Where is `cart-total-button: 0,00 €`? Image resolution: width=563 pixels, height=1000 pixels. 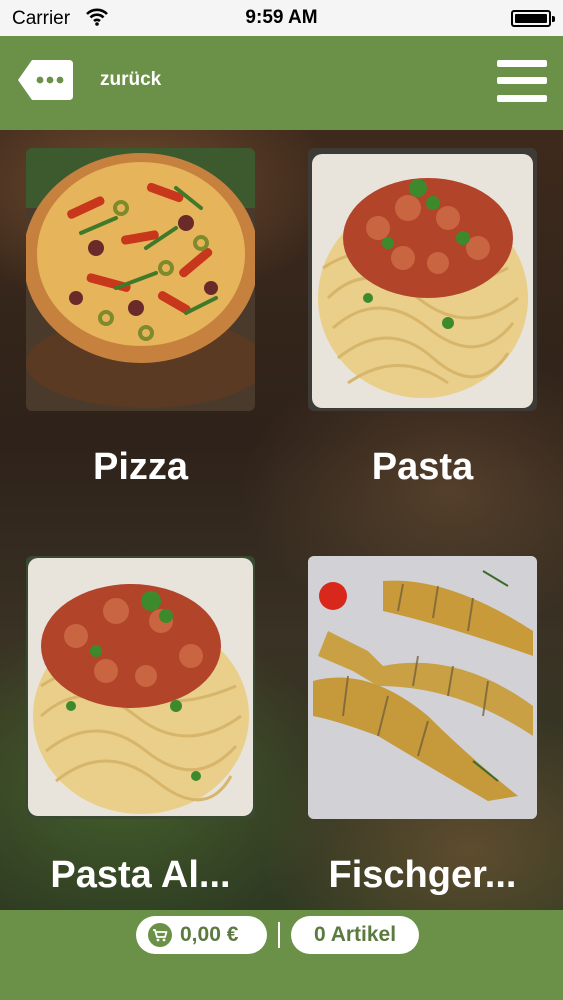
cart-total-button: 0,00 € is located at coordinates (201, 935).